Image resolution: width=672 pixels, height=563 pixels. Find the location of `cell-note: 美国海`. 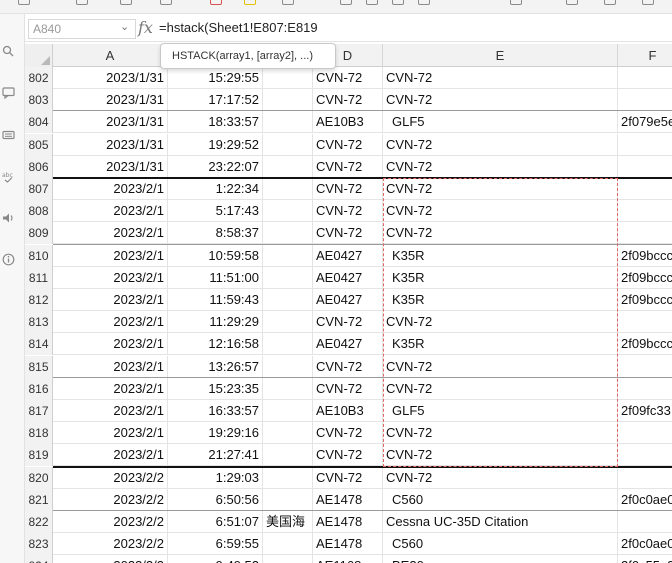

cell-note: 美国海 is located at coordinates (288, 522).